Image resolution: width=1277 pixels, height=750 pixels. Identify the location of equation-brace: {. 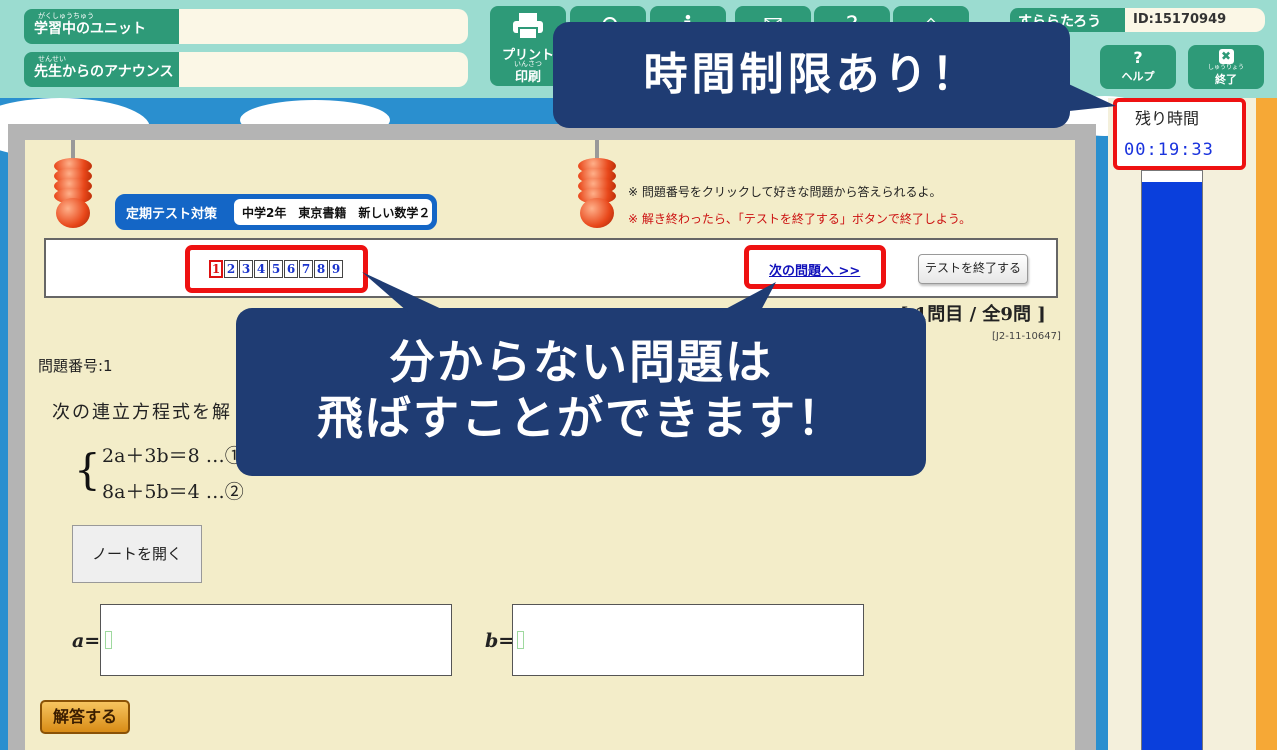
(87, 469).